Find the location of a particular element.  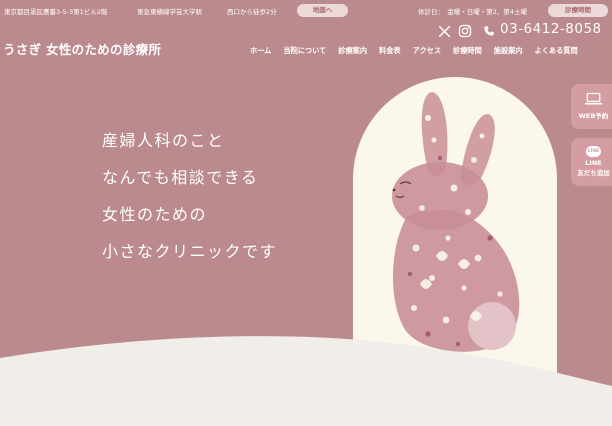

map-button: 地図へ is located at coordinates (322, 10).